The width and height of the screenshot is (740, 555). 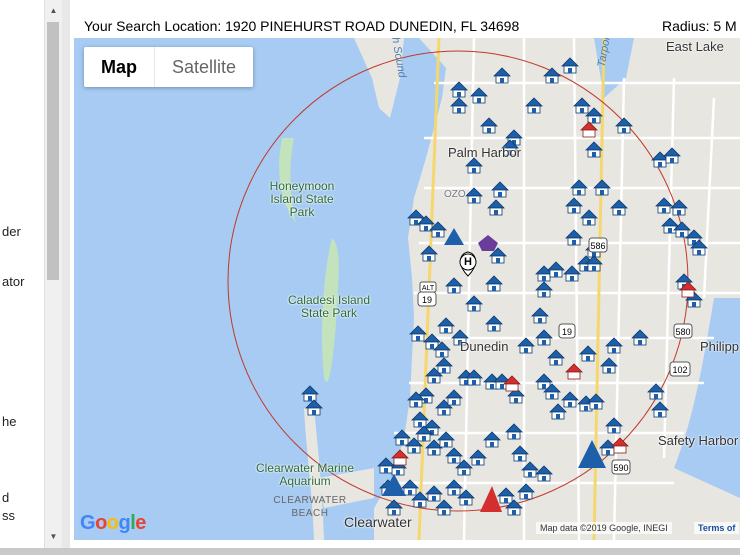 I want to click on map-type-satellite-button: Satellite, so click(x=203, y=67).